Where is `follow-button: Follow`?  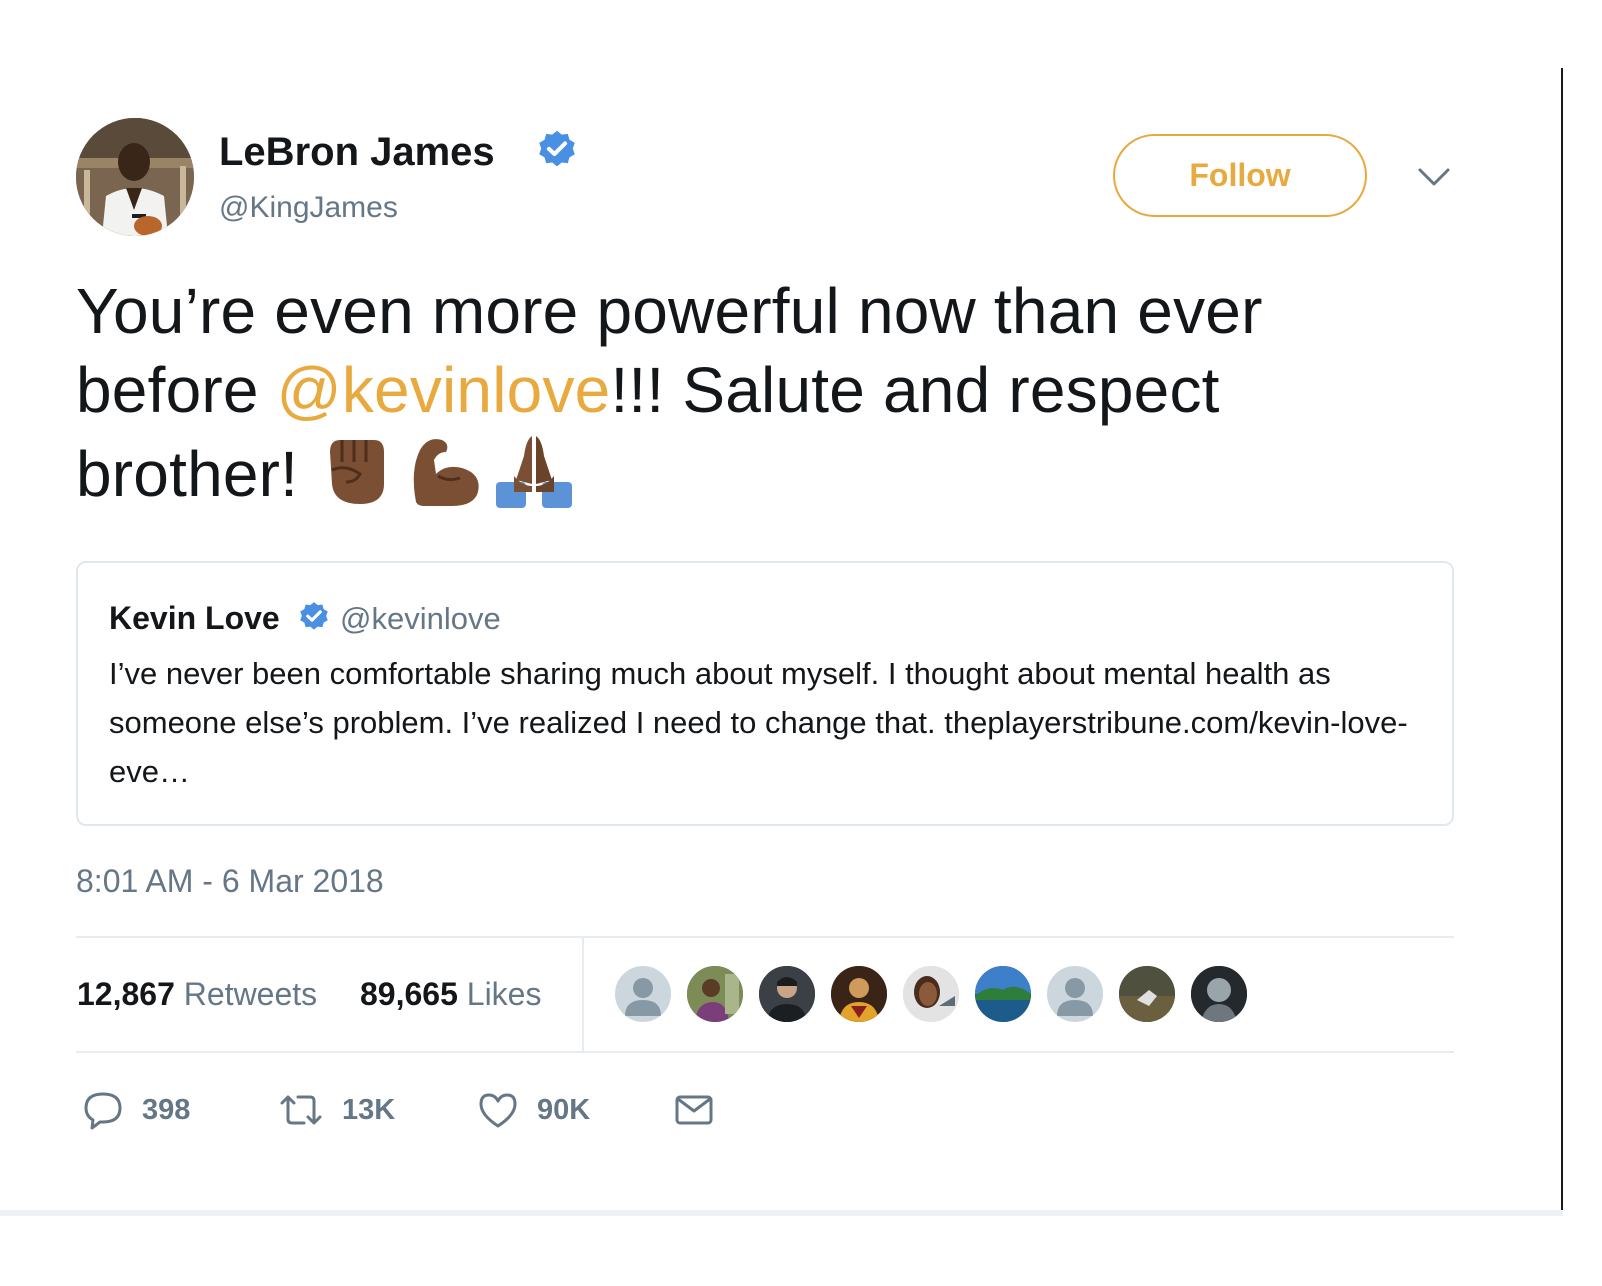 follow-button: Follow is located at coordinates (1240, 175).